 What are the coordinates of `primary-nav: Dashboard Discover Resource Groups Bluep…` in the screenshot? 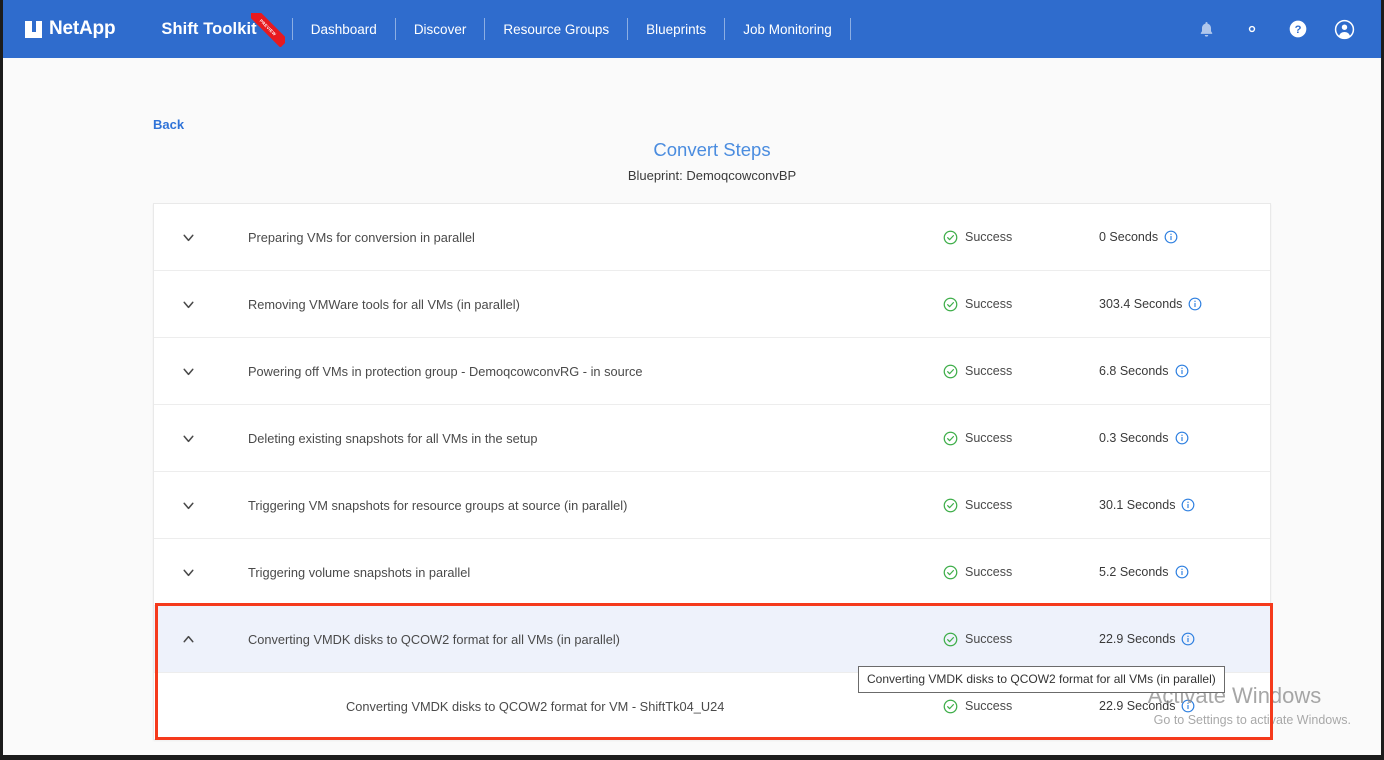 It's located at (571, 29).